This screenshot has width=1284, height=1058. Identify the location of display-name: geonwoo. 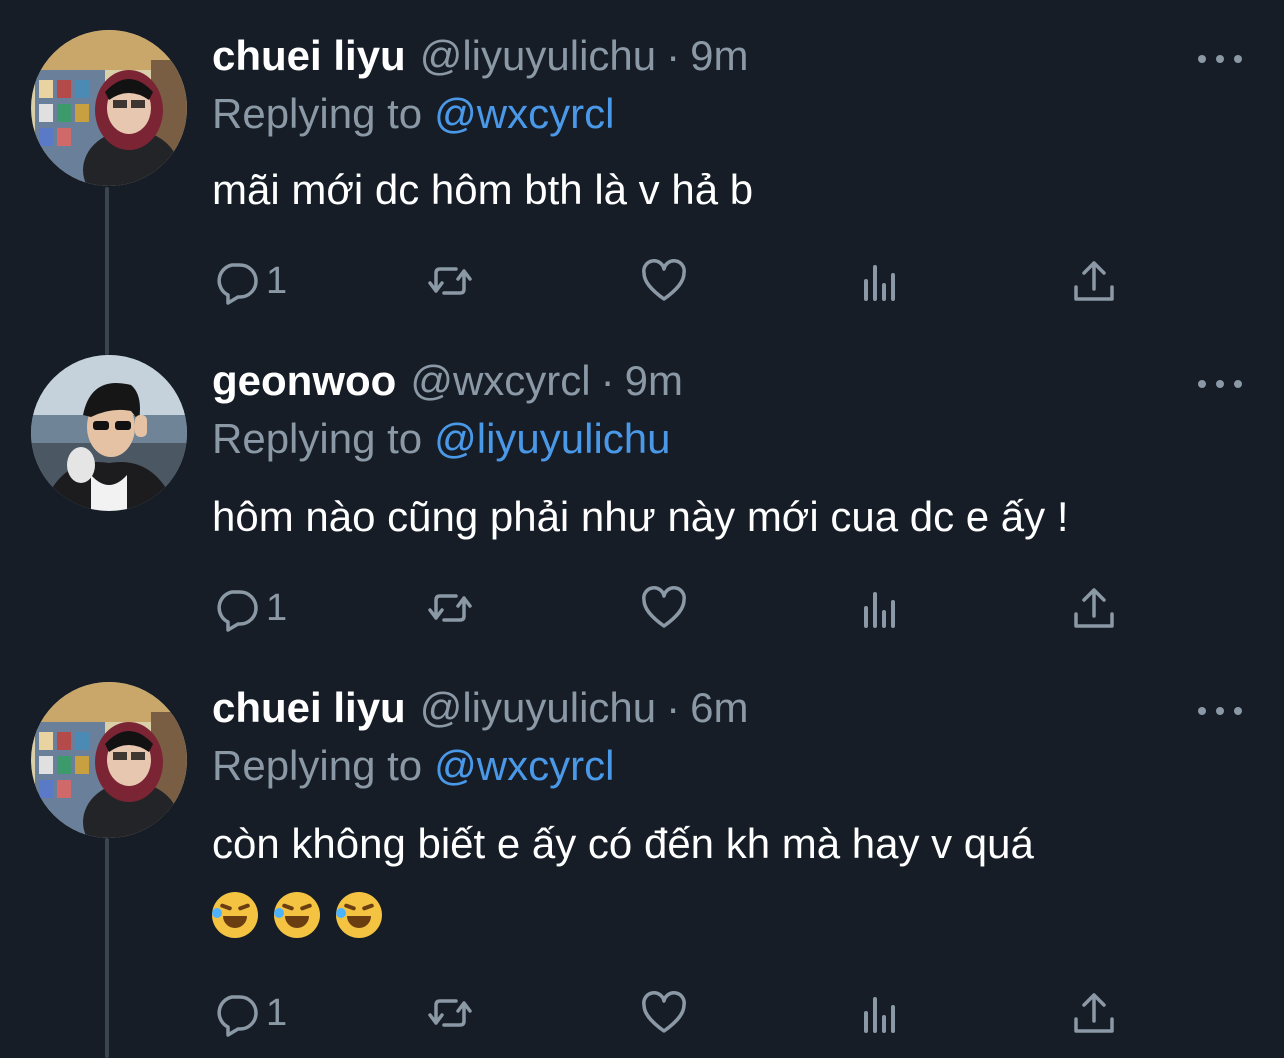
(304, 381).